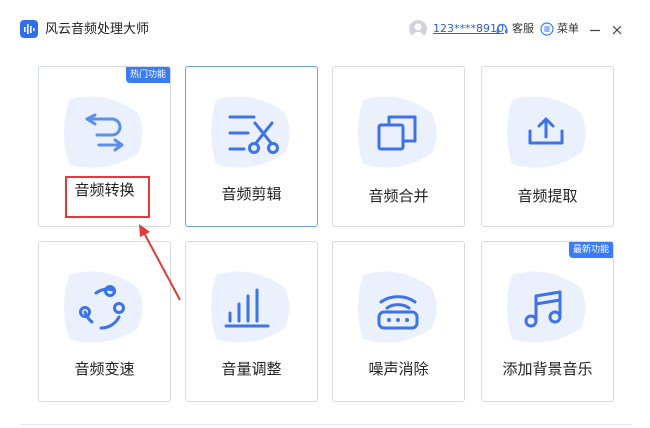 This screenshot has height=428, width=650. I want to click on close-icon, so click(617, 30).